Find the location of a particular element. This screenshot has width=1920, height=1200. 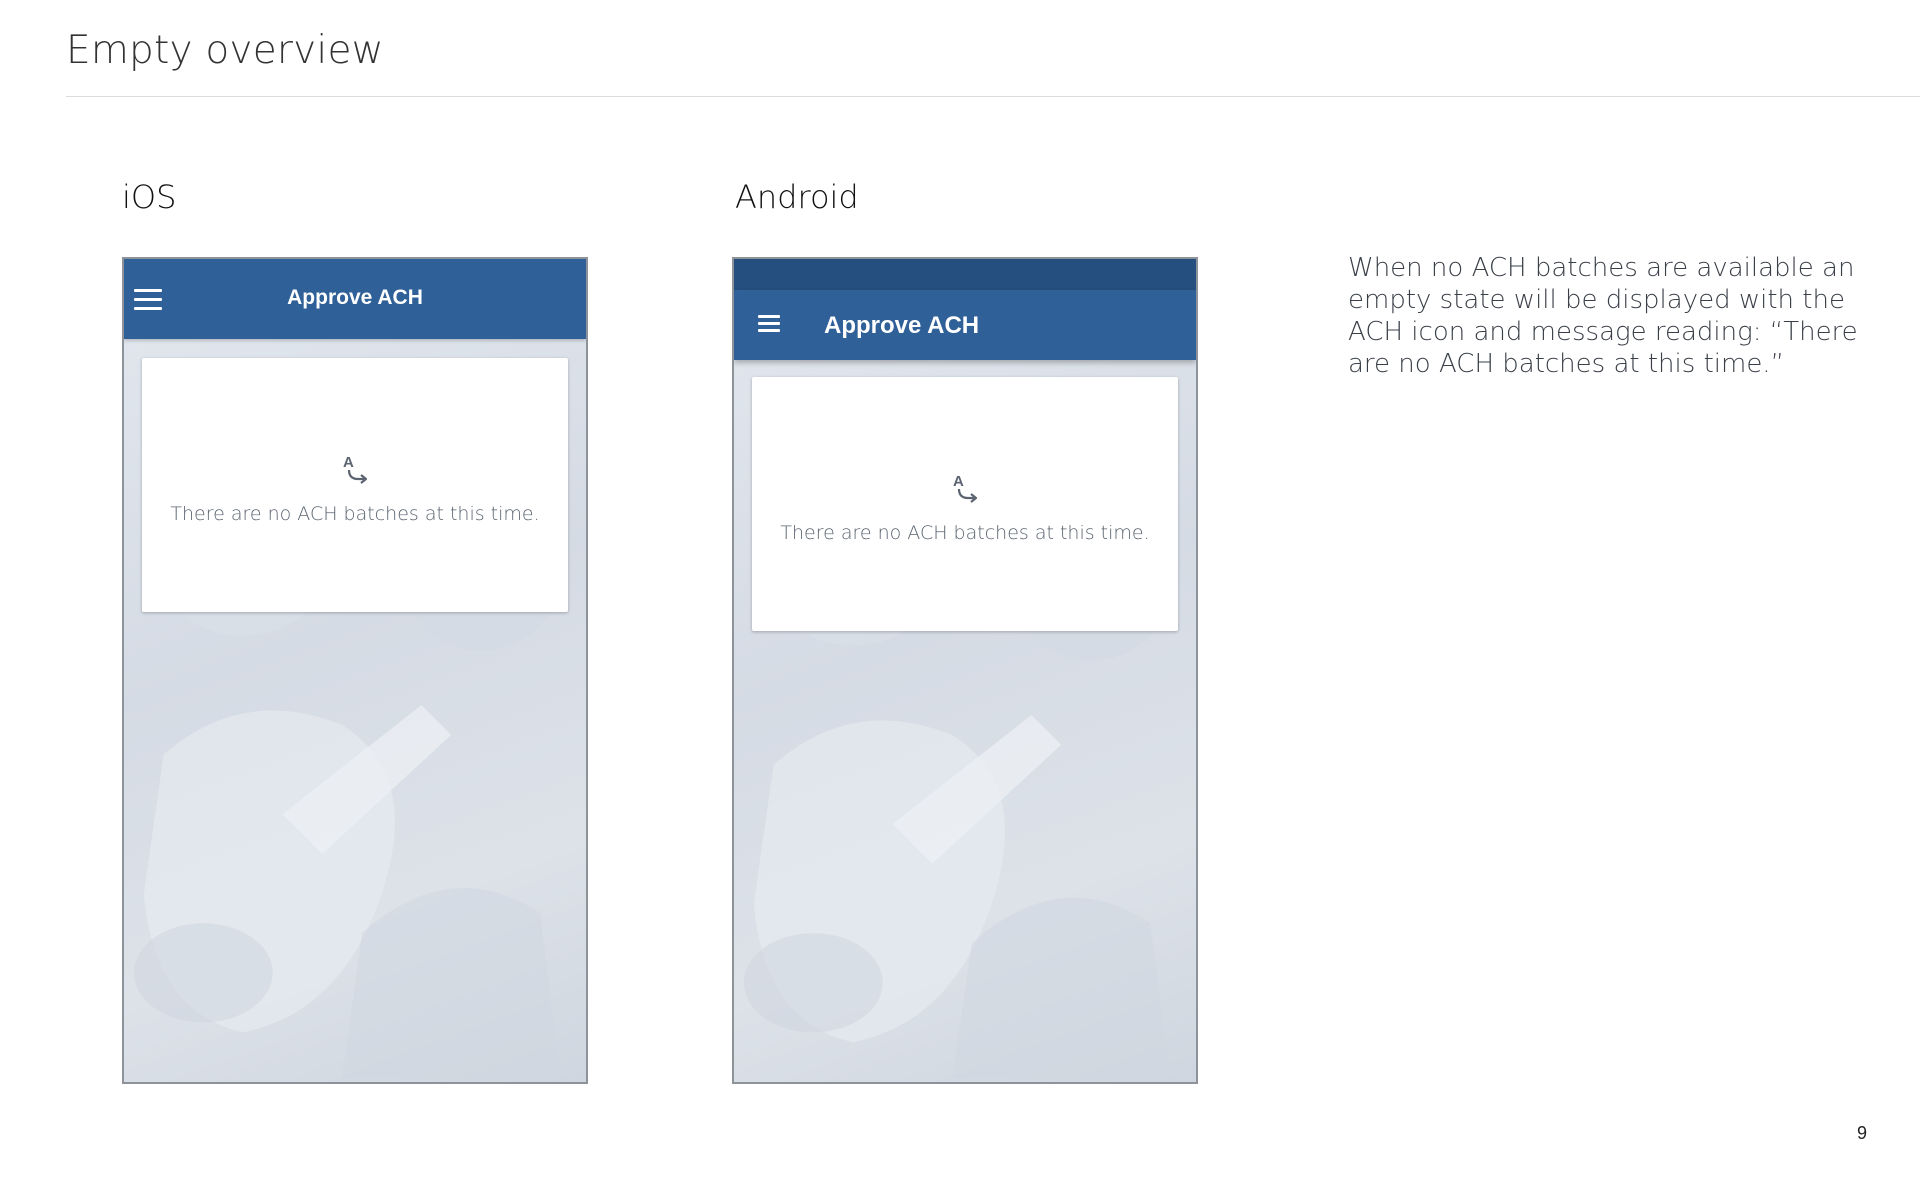

ios-label: iOS is located at coordinates (149, 197).